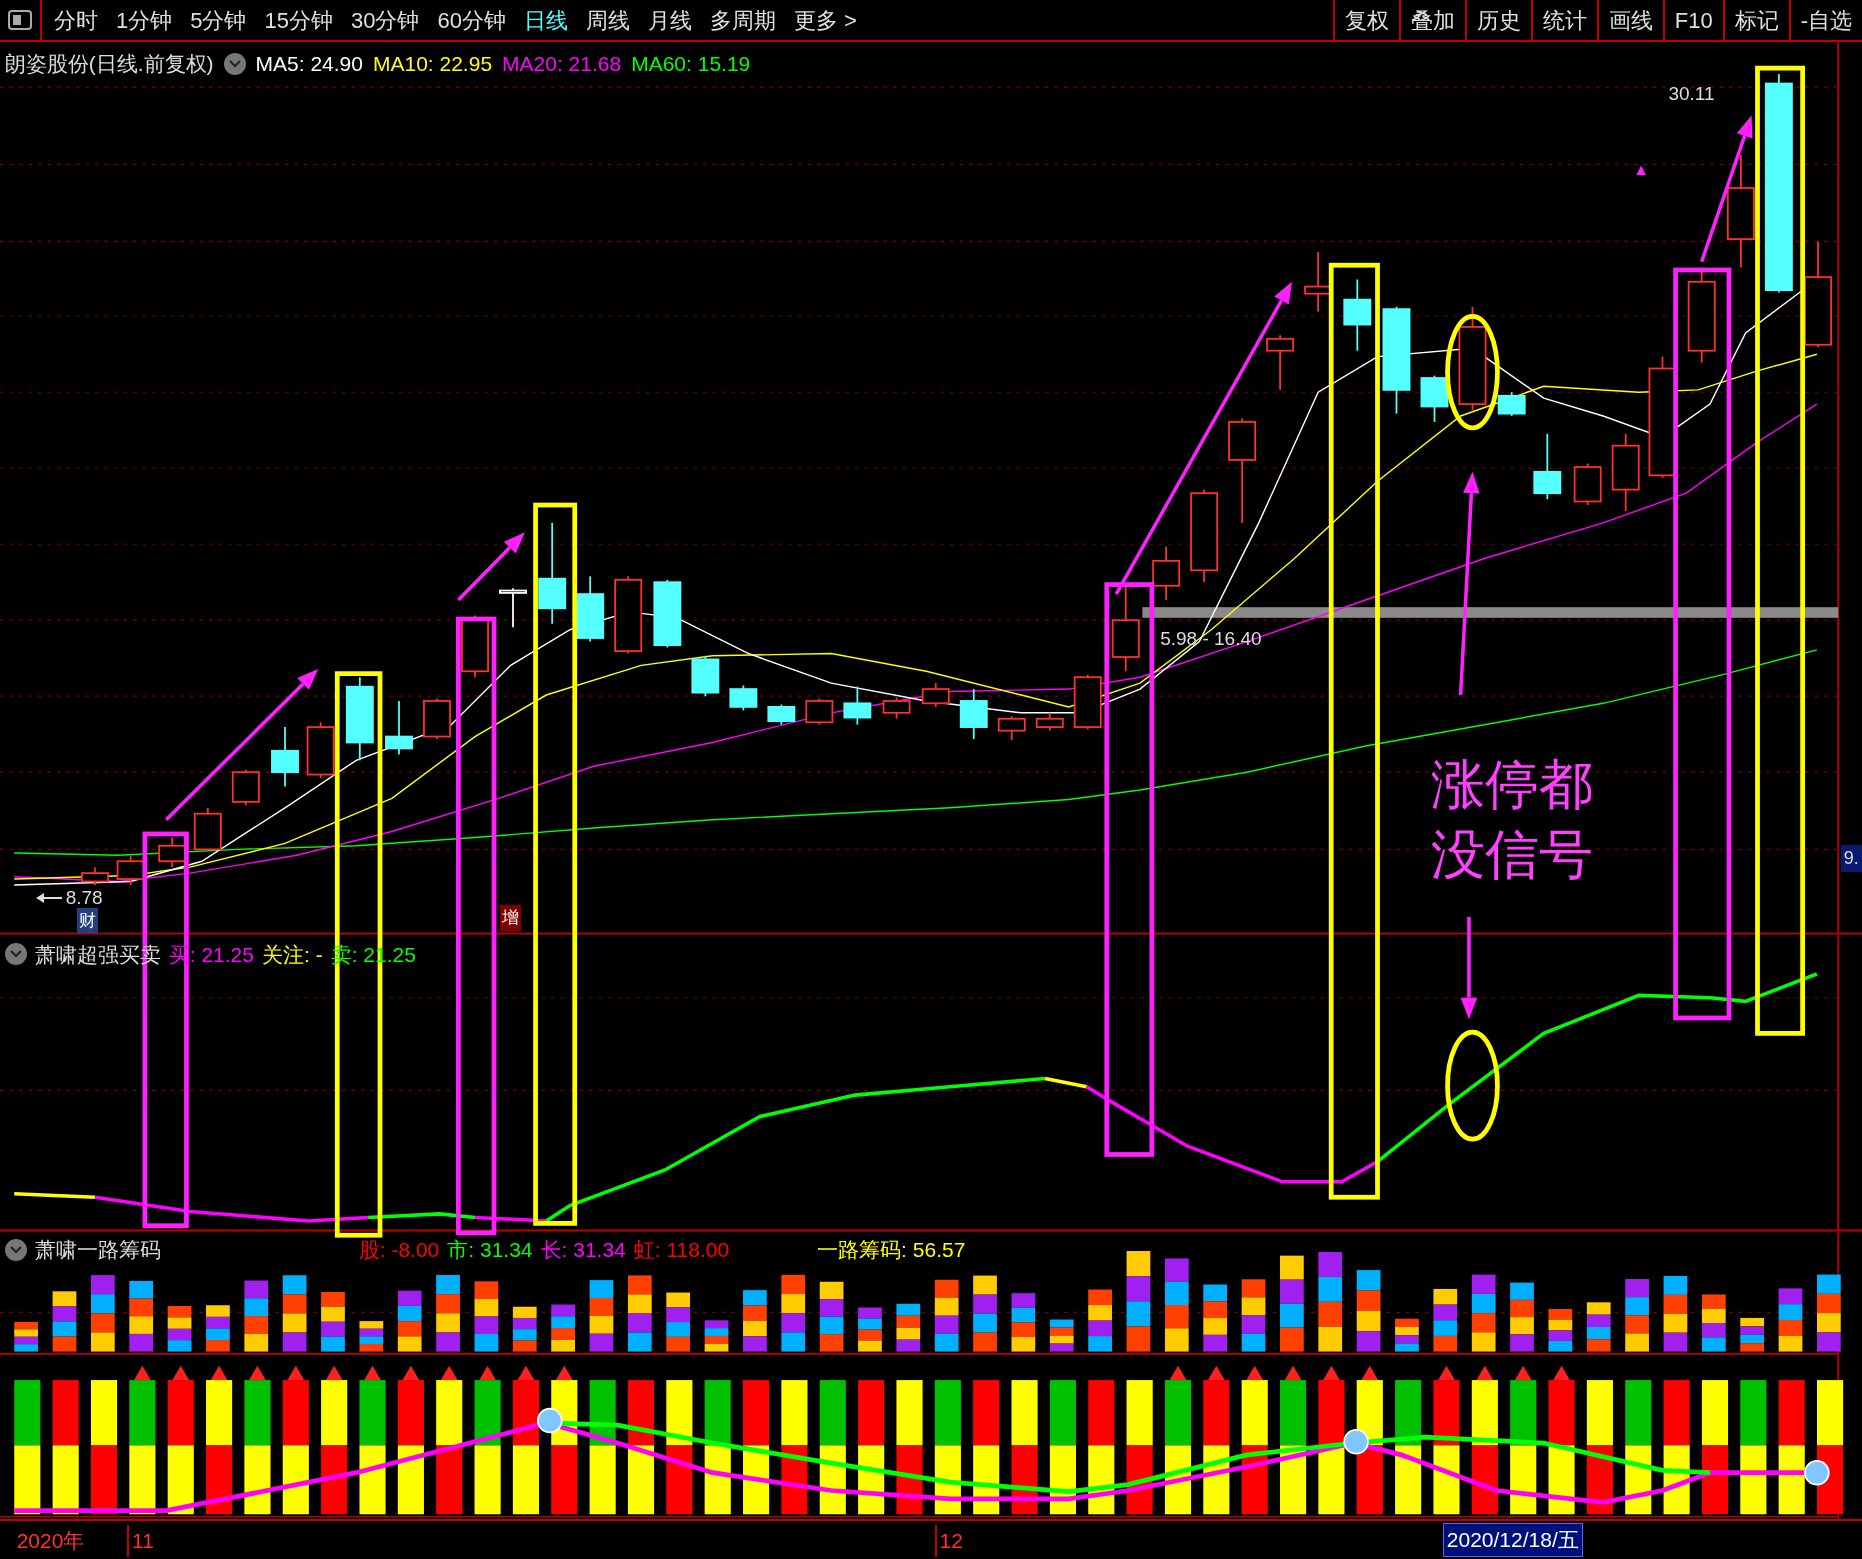 Image resolution: width=1862 pixels, height=1559 pixels. What do you see at coordinates (399, 1250) in the screenshot?
I see `indicator-value: 股: -8.00` at bounding box center [399, 1250].